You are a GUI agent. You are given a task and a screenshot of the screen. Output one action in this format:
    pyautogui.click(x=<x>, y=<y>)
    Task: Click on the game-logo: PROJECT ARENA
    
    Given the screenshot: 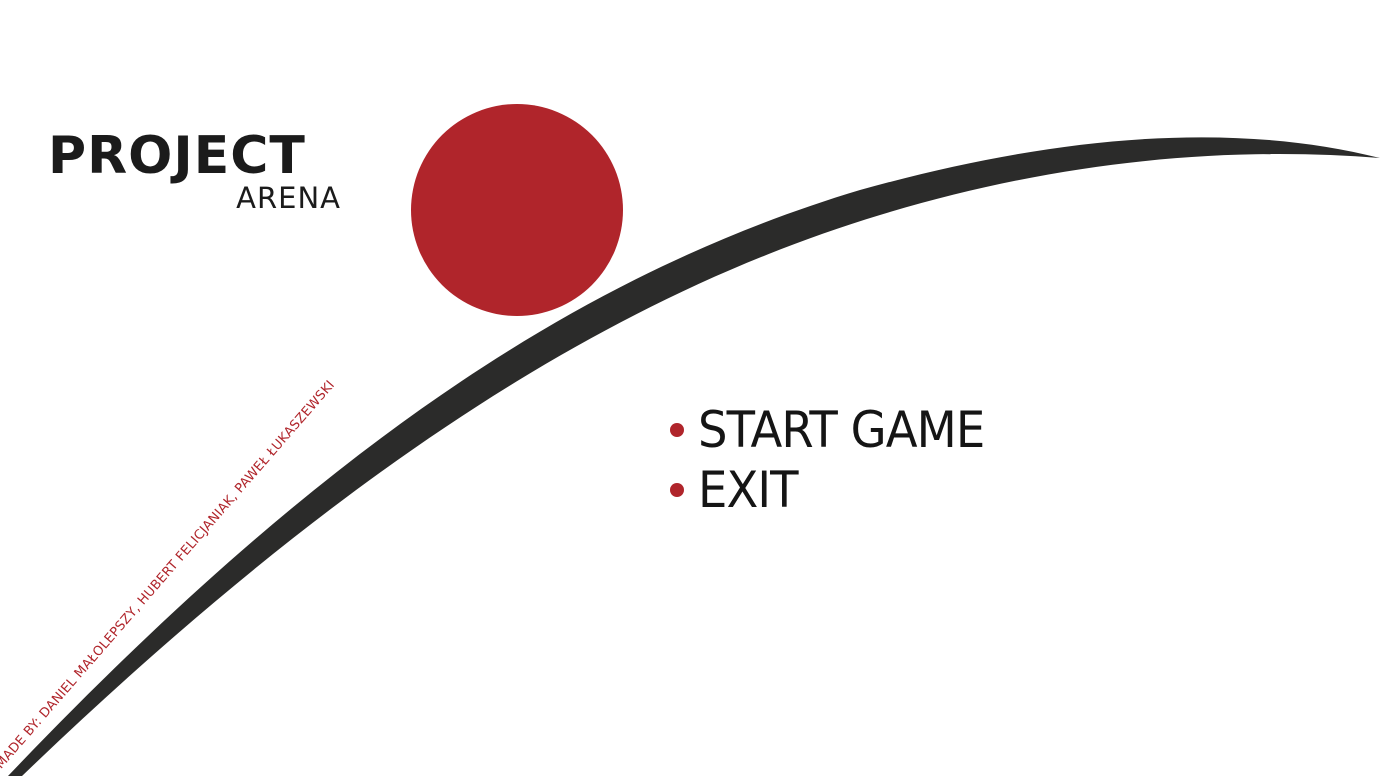 What is the action you would take?
    pyautogui.click(x=198, y=173)
    